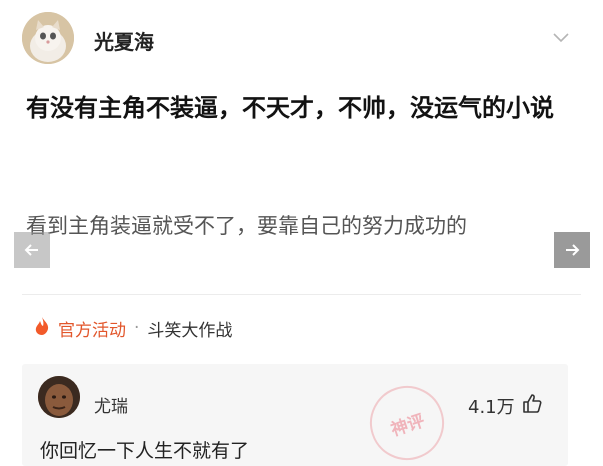 The height and width of the screenshot is (466, 603). What do you see at coordinates (561, 37) in the screenshot?
I see `chevron-down-icon` at bounding box center [561, 37].